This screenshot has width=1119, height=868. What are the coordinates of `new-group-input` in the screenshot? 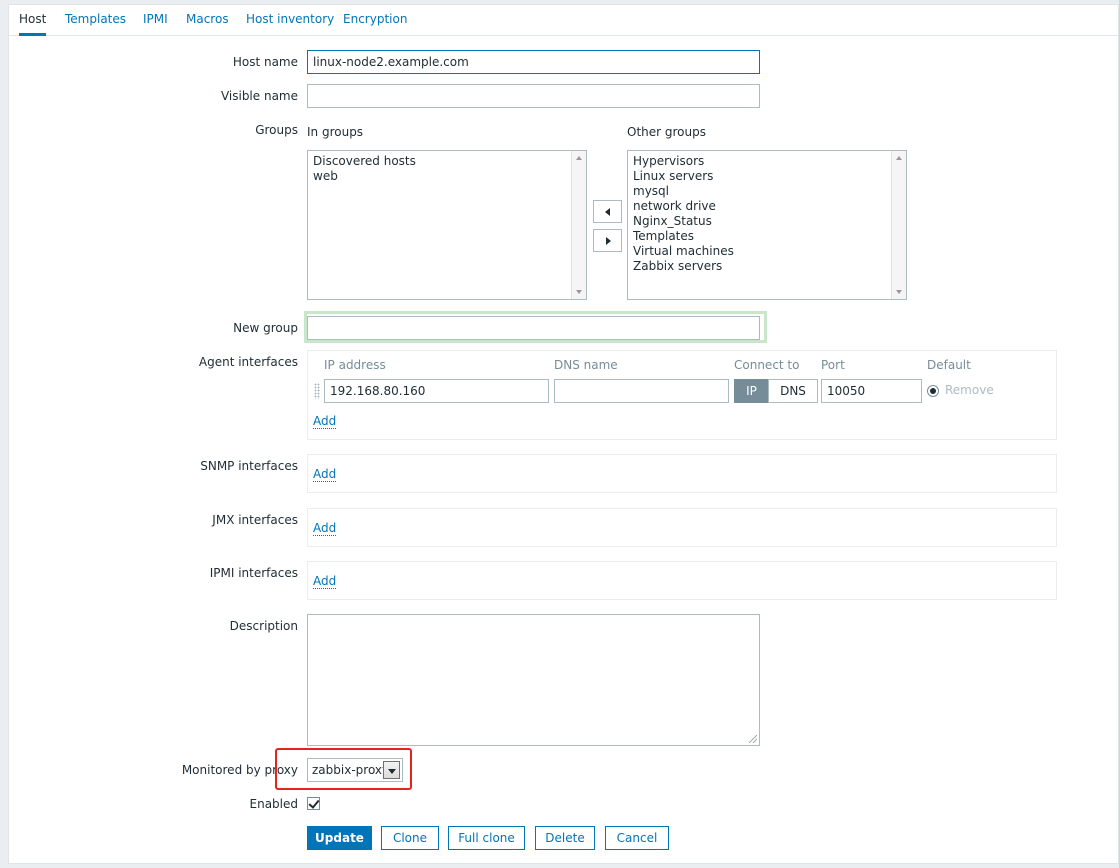 It's located at (533, 328).